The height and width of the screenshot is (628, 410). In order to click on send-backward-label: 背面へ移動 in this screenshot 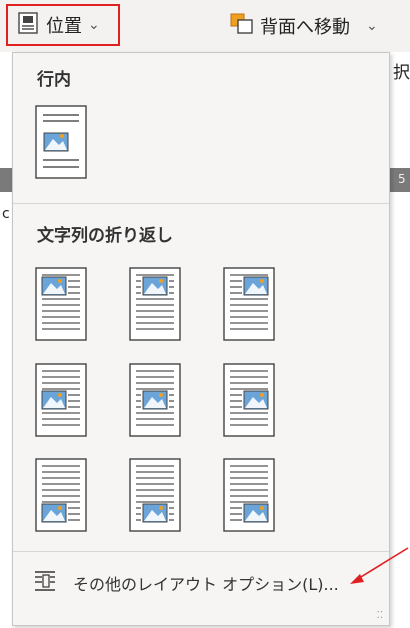, I will do `click(305, 27)`.